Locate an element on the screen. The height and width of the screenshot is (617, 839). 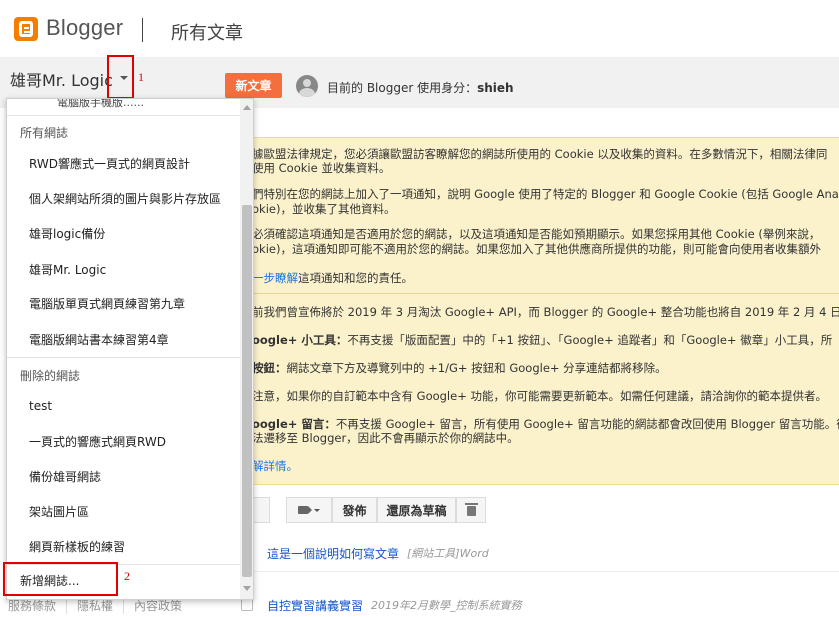
menu-item-deleted-blog: test is located at coordinates (131, 406).